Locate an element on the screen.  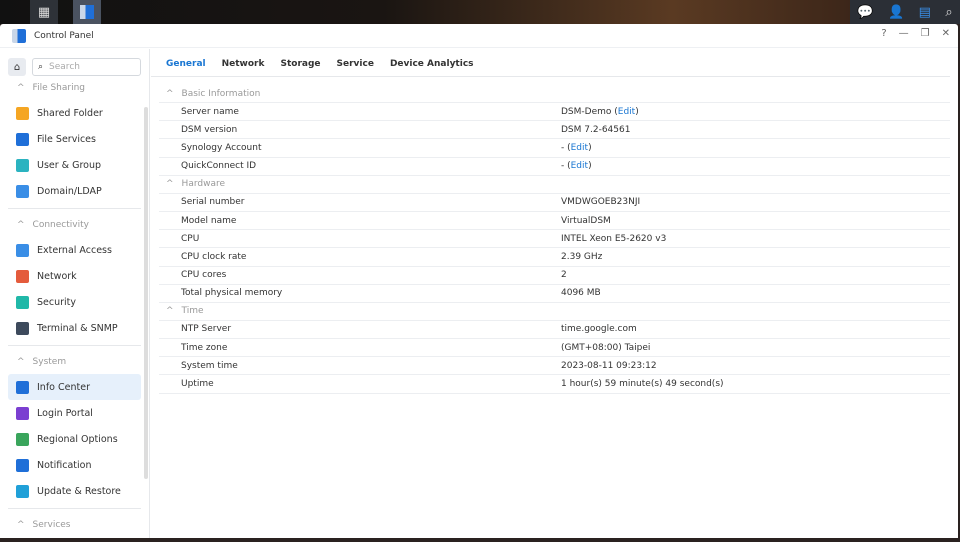
section-file-sharing: ^ File Sharing is located at coordinates (74, 88).